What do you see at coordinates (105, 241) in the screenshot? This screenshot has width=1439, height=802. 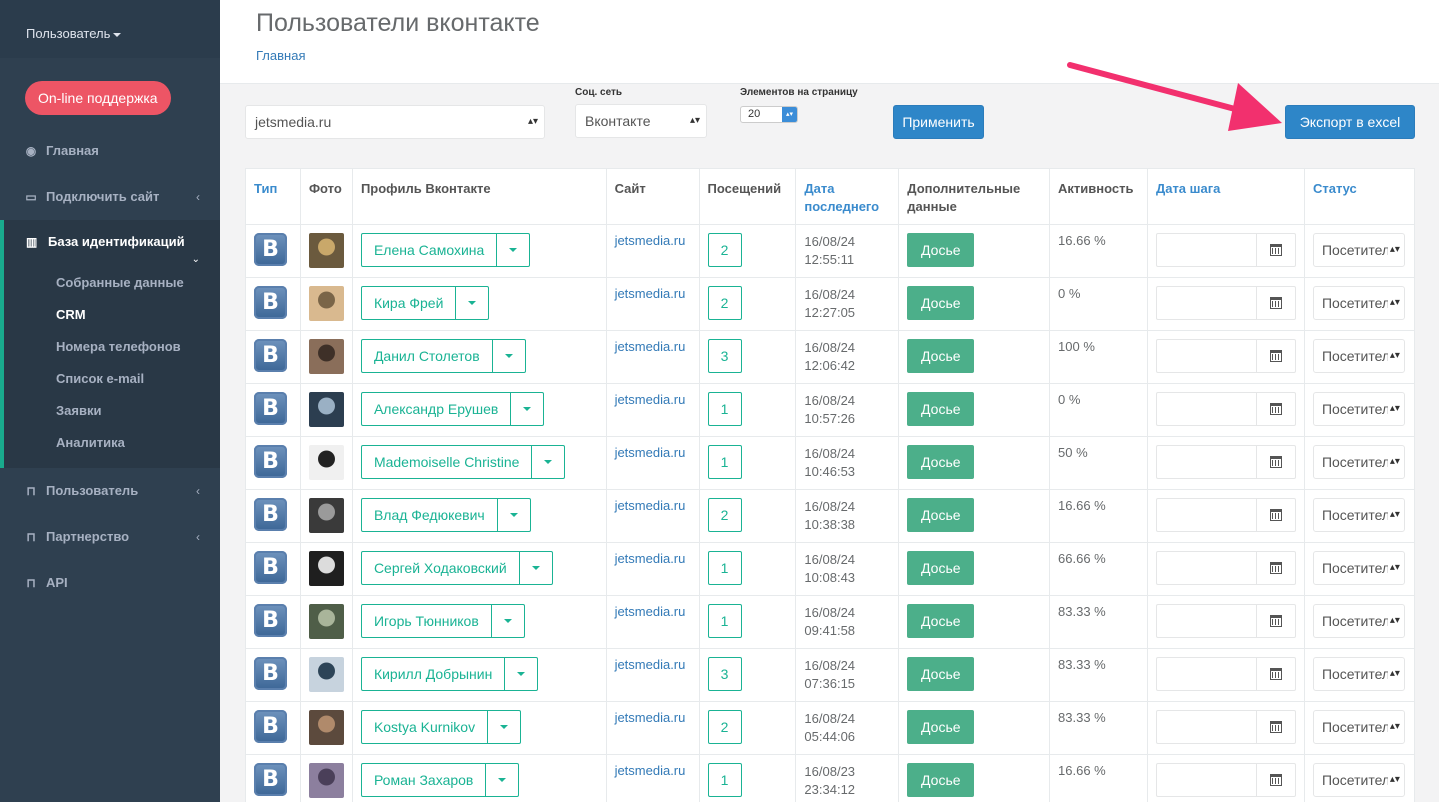 I see `nav-base: ▥ База идентификаций` at bounding box center [105, 241].